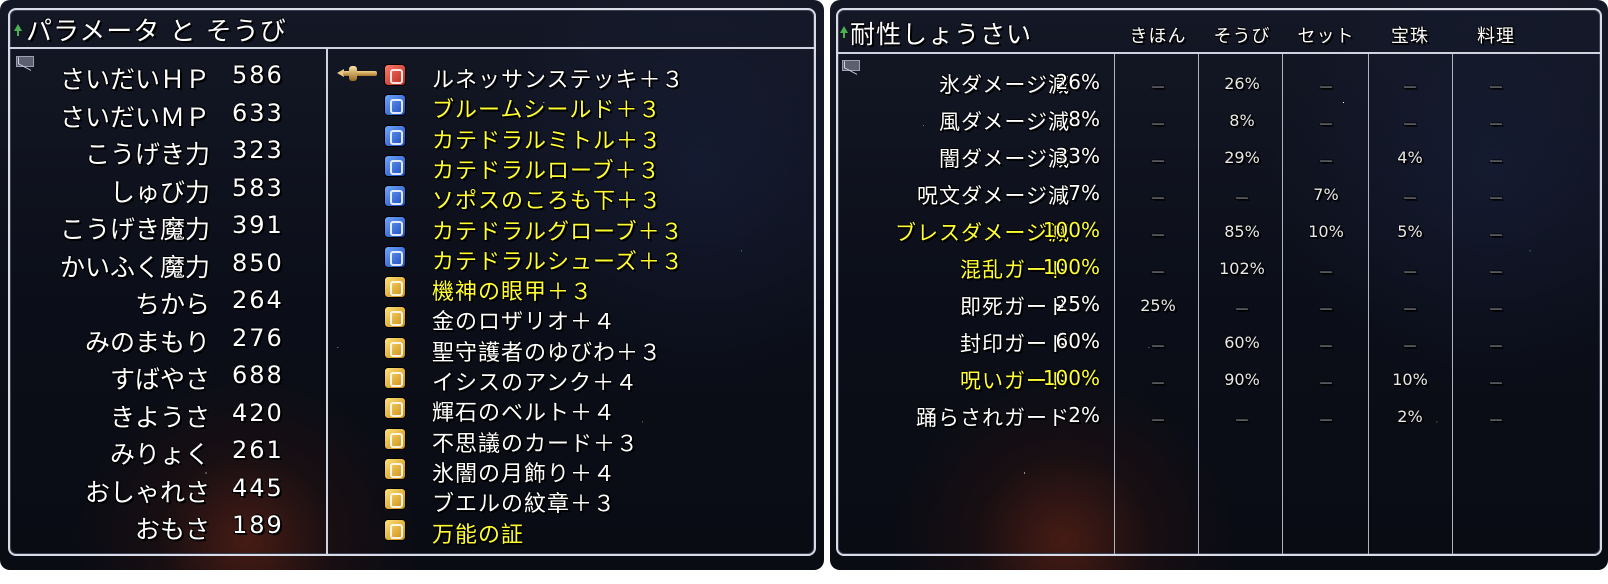  Describe the element at coordinates (159, 192) in the screenshot. I see `stat-label: しゅび力` at that location.